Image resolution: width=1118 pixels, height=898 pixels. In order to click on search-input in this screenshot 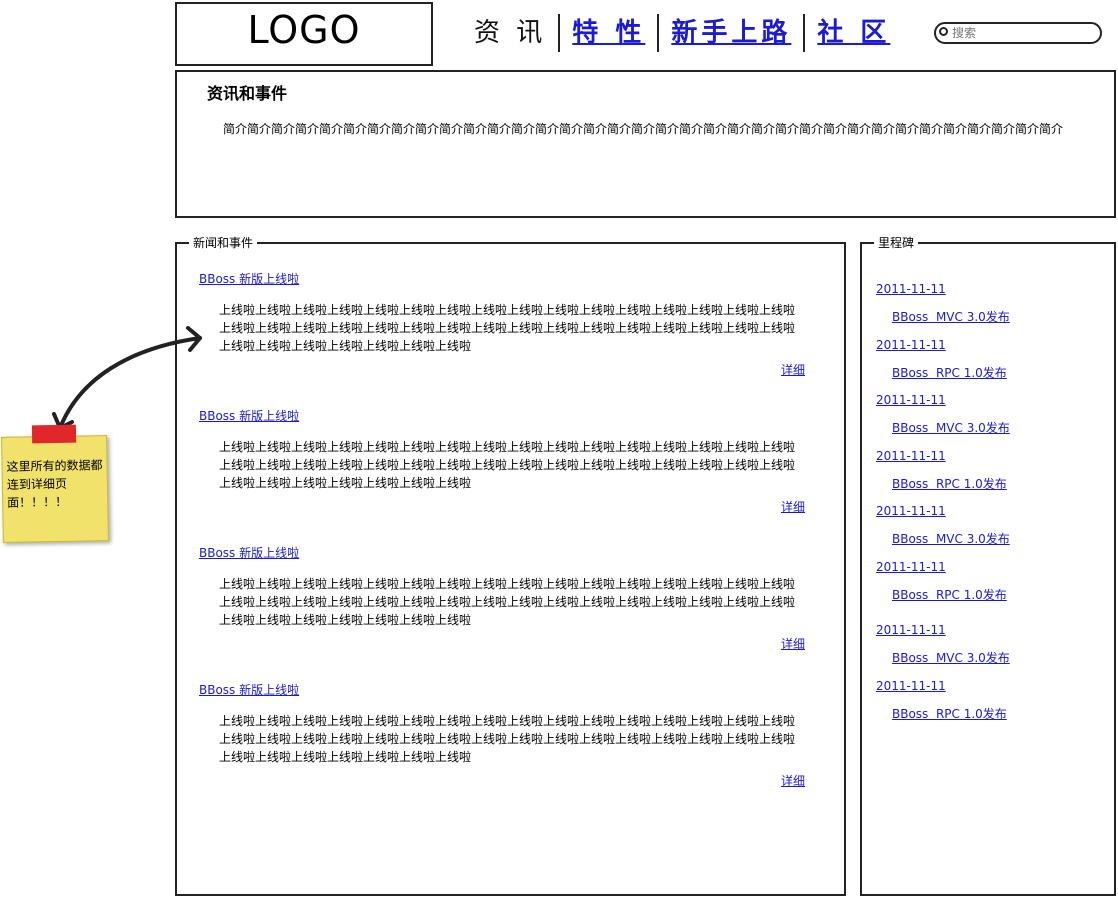, I will do `click(1022, 33)`.